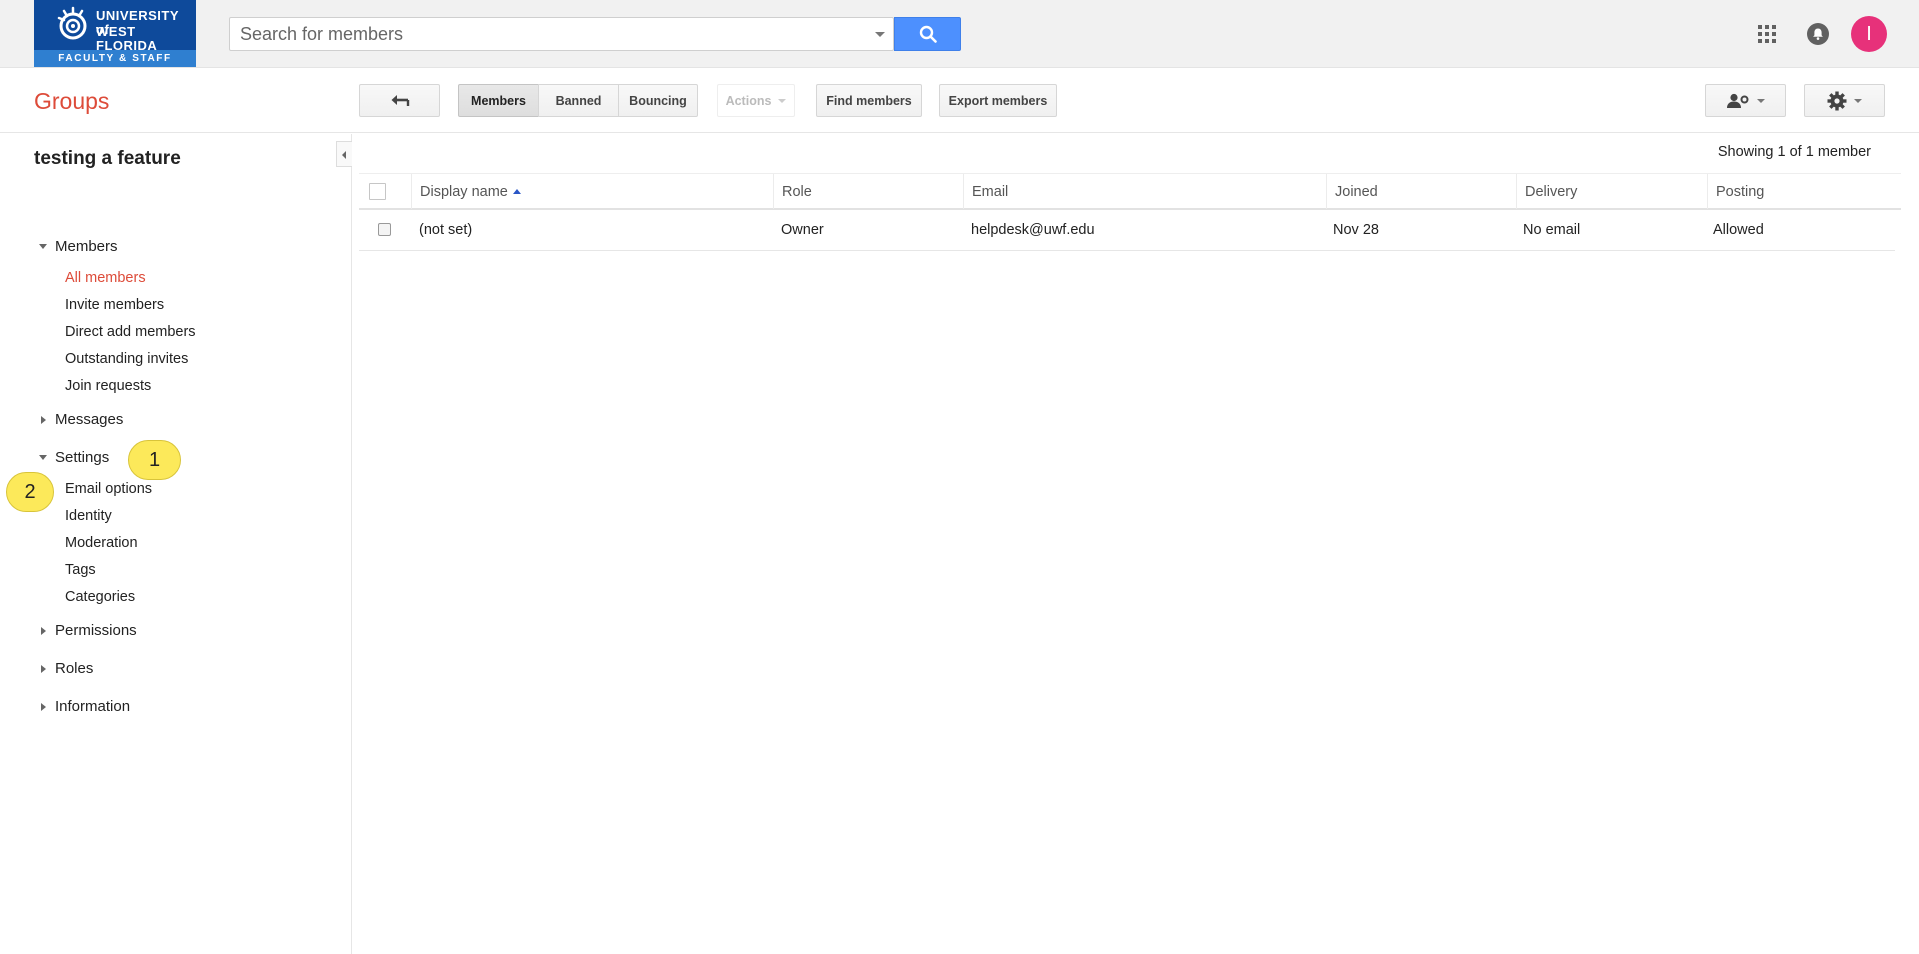 The image size is (1919, 954). I want to click on search-icon, so click(928, 34).